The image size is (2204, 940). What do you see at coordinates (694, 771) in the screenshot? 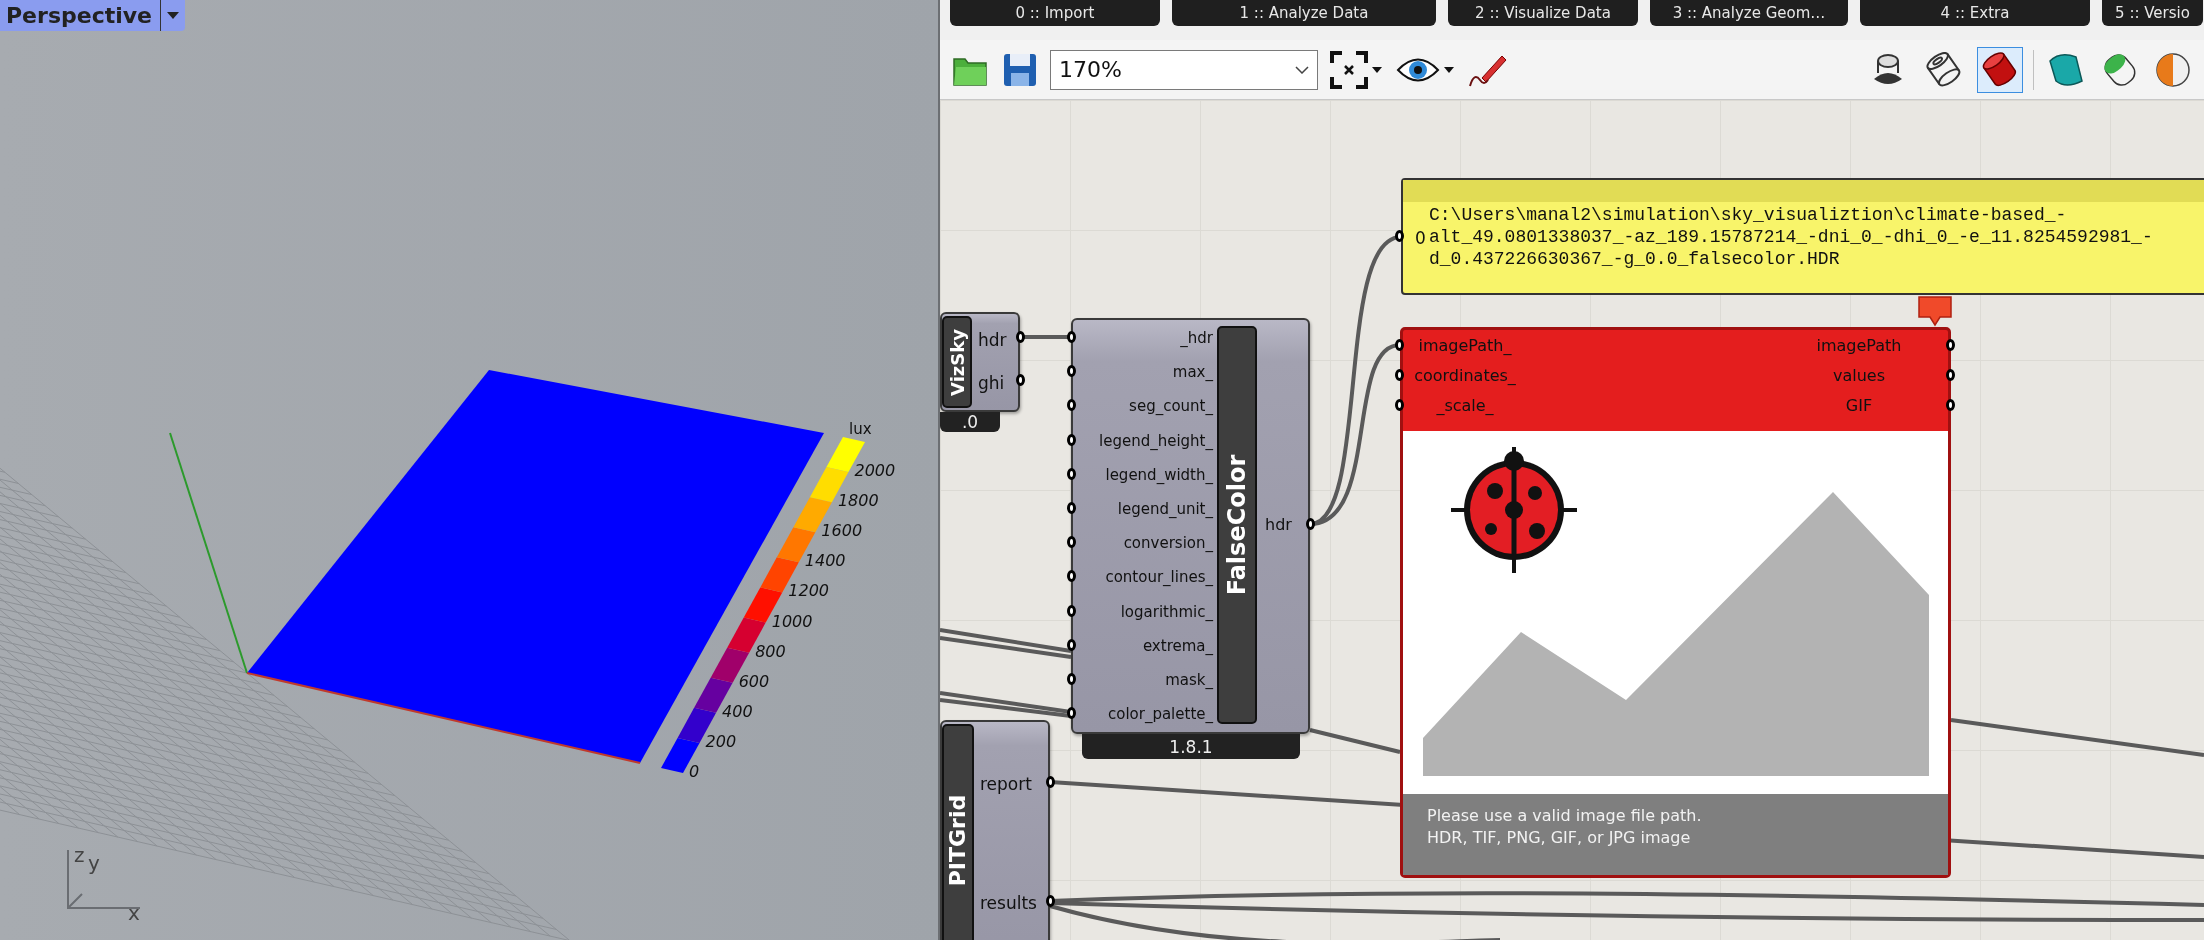
I see `legend-label: 0` at bounding box center [694, 771].